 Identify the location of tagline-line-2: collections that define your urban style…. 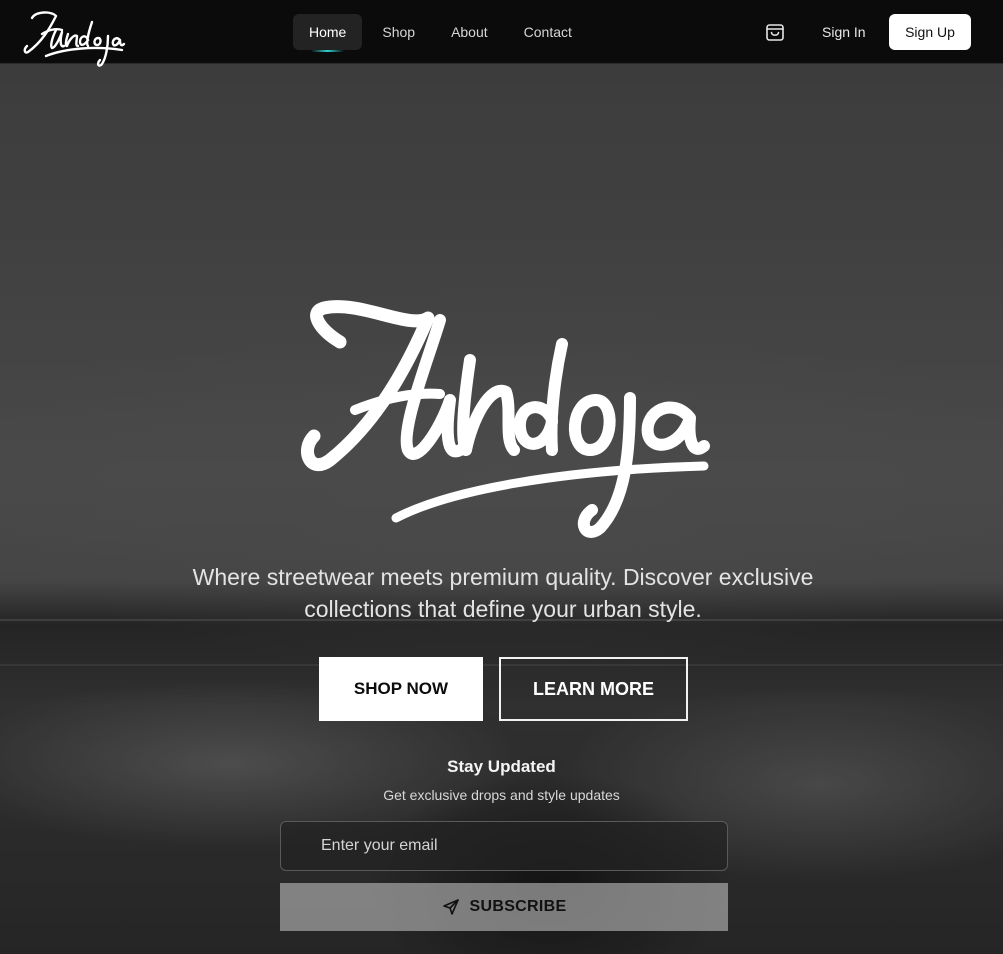
(503, 609).